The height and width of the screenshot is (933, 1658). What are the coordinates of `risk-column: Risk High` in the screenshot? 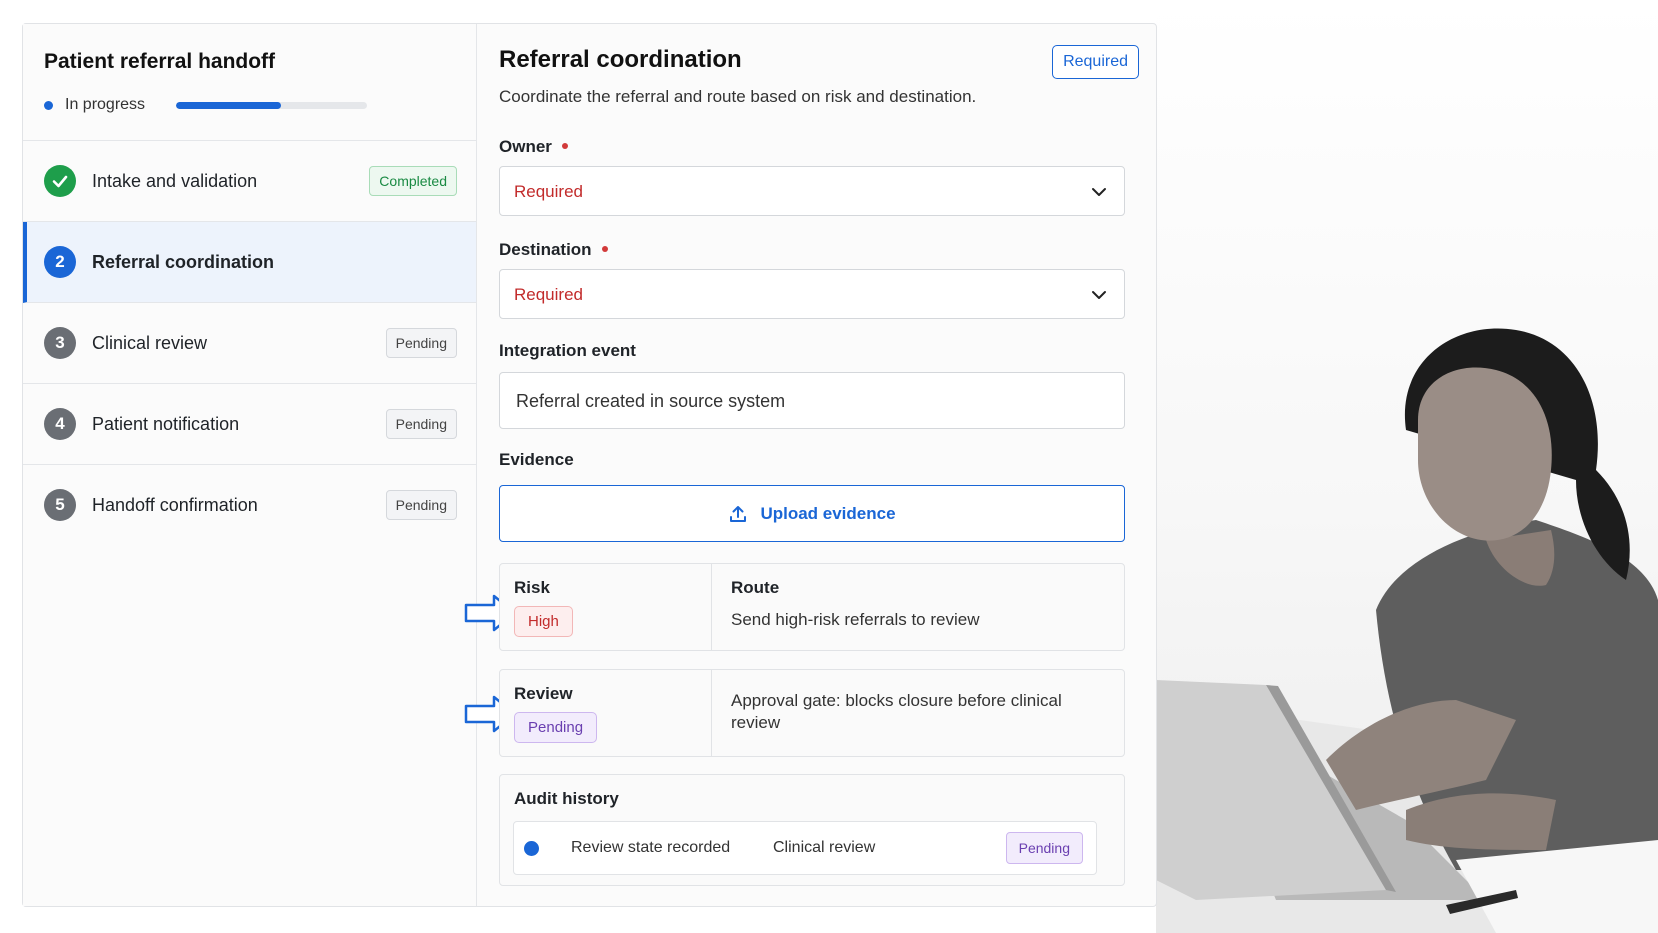 It's located at (606, 607).